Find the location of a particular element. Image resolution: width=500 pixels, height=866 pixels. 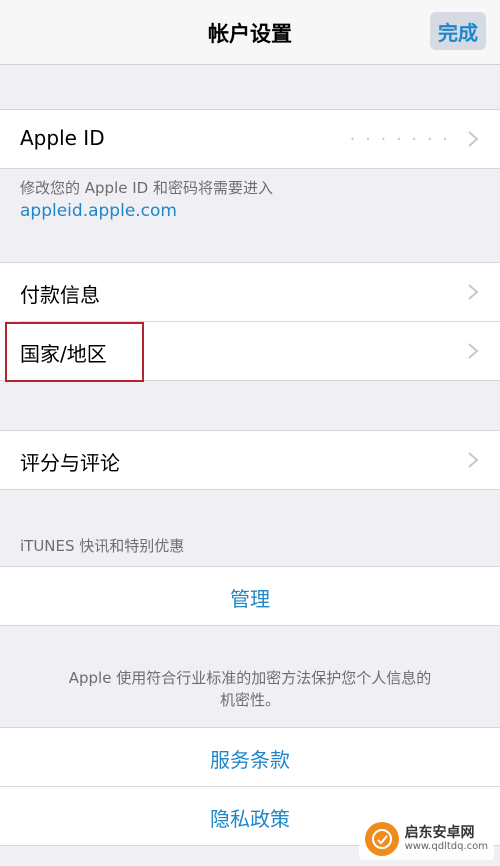

apple-id-row: Apple ID · · · · · · · is located at coordinates (250, 139).